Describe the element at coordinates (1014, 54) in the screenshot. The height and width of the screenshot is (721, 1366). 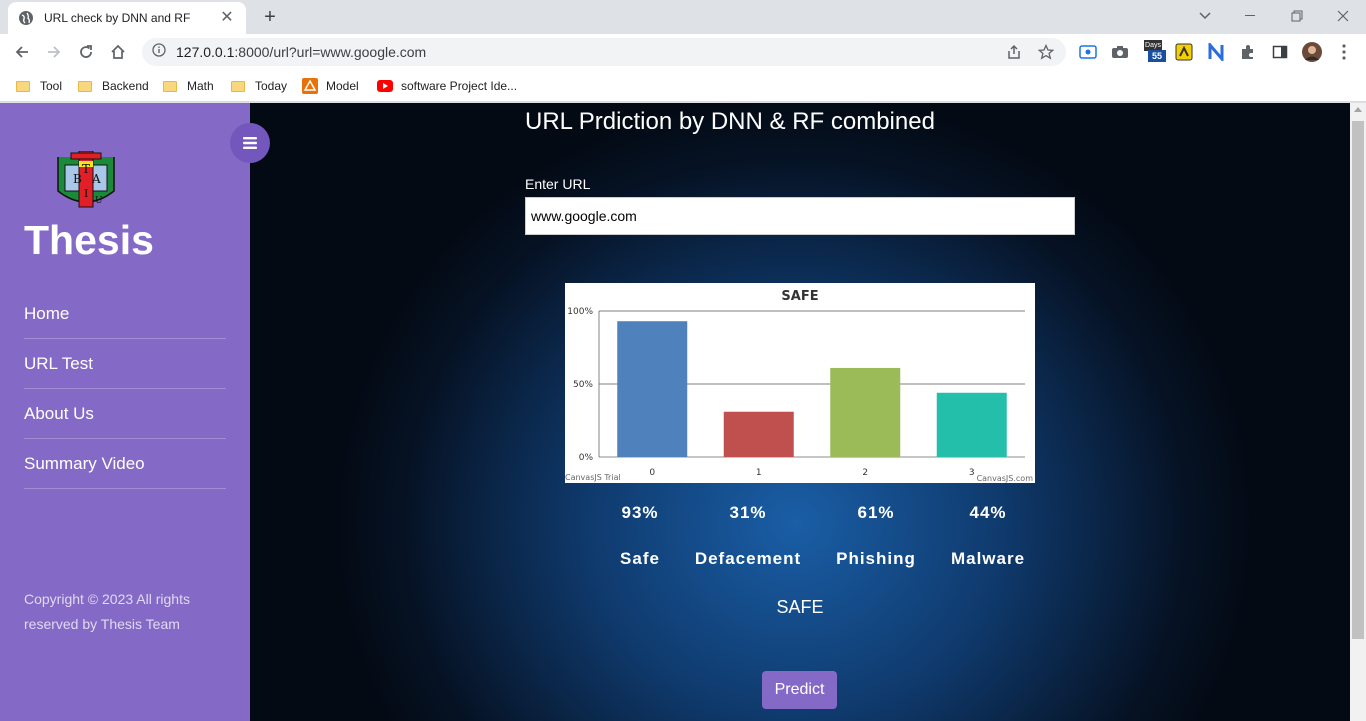
I see `share-icon` at that location.